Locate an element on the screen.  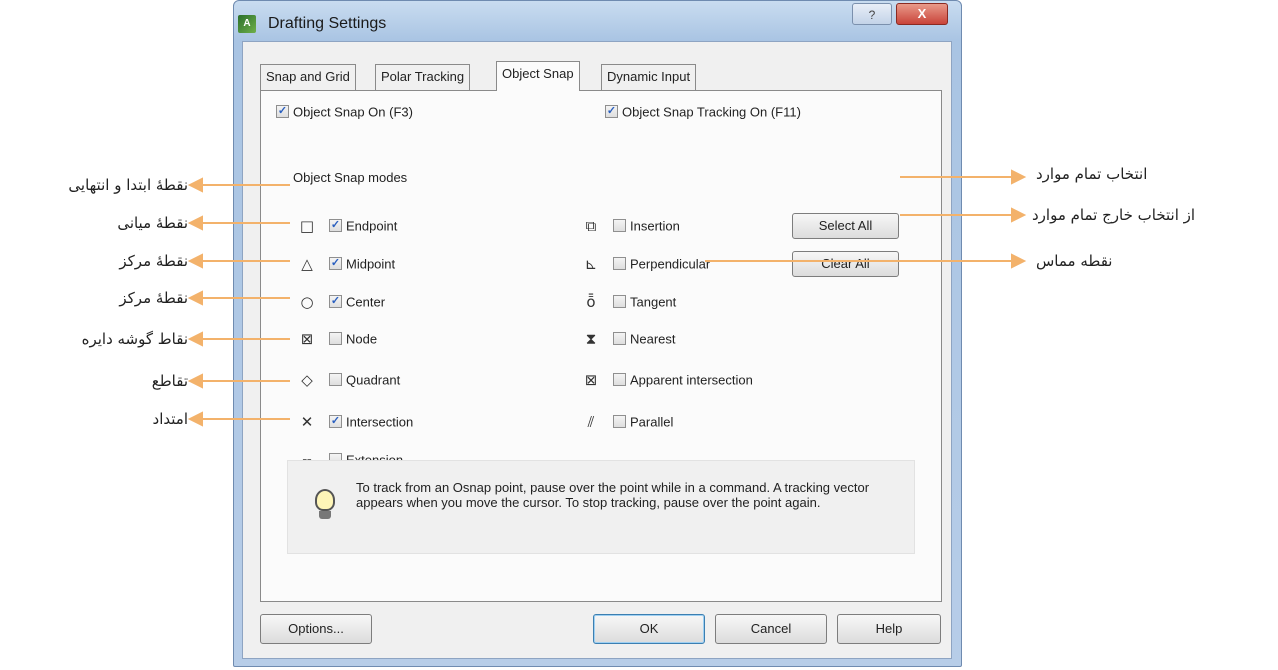
nearest-checkbox: Nearest is located at coordinates (644, 339).